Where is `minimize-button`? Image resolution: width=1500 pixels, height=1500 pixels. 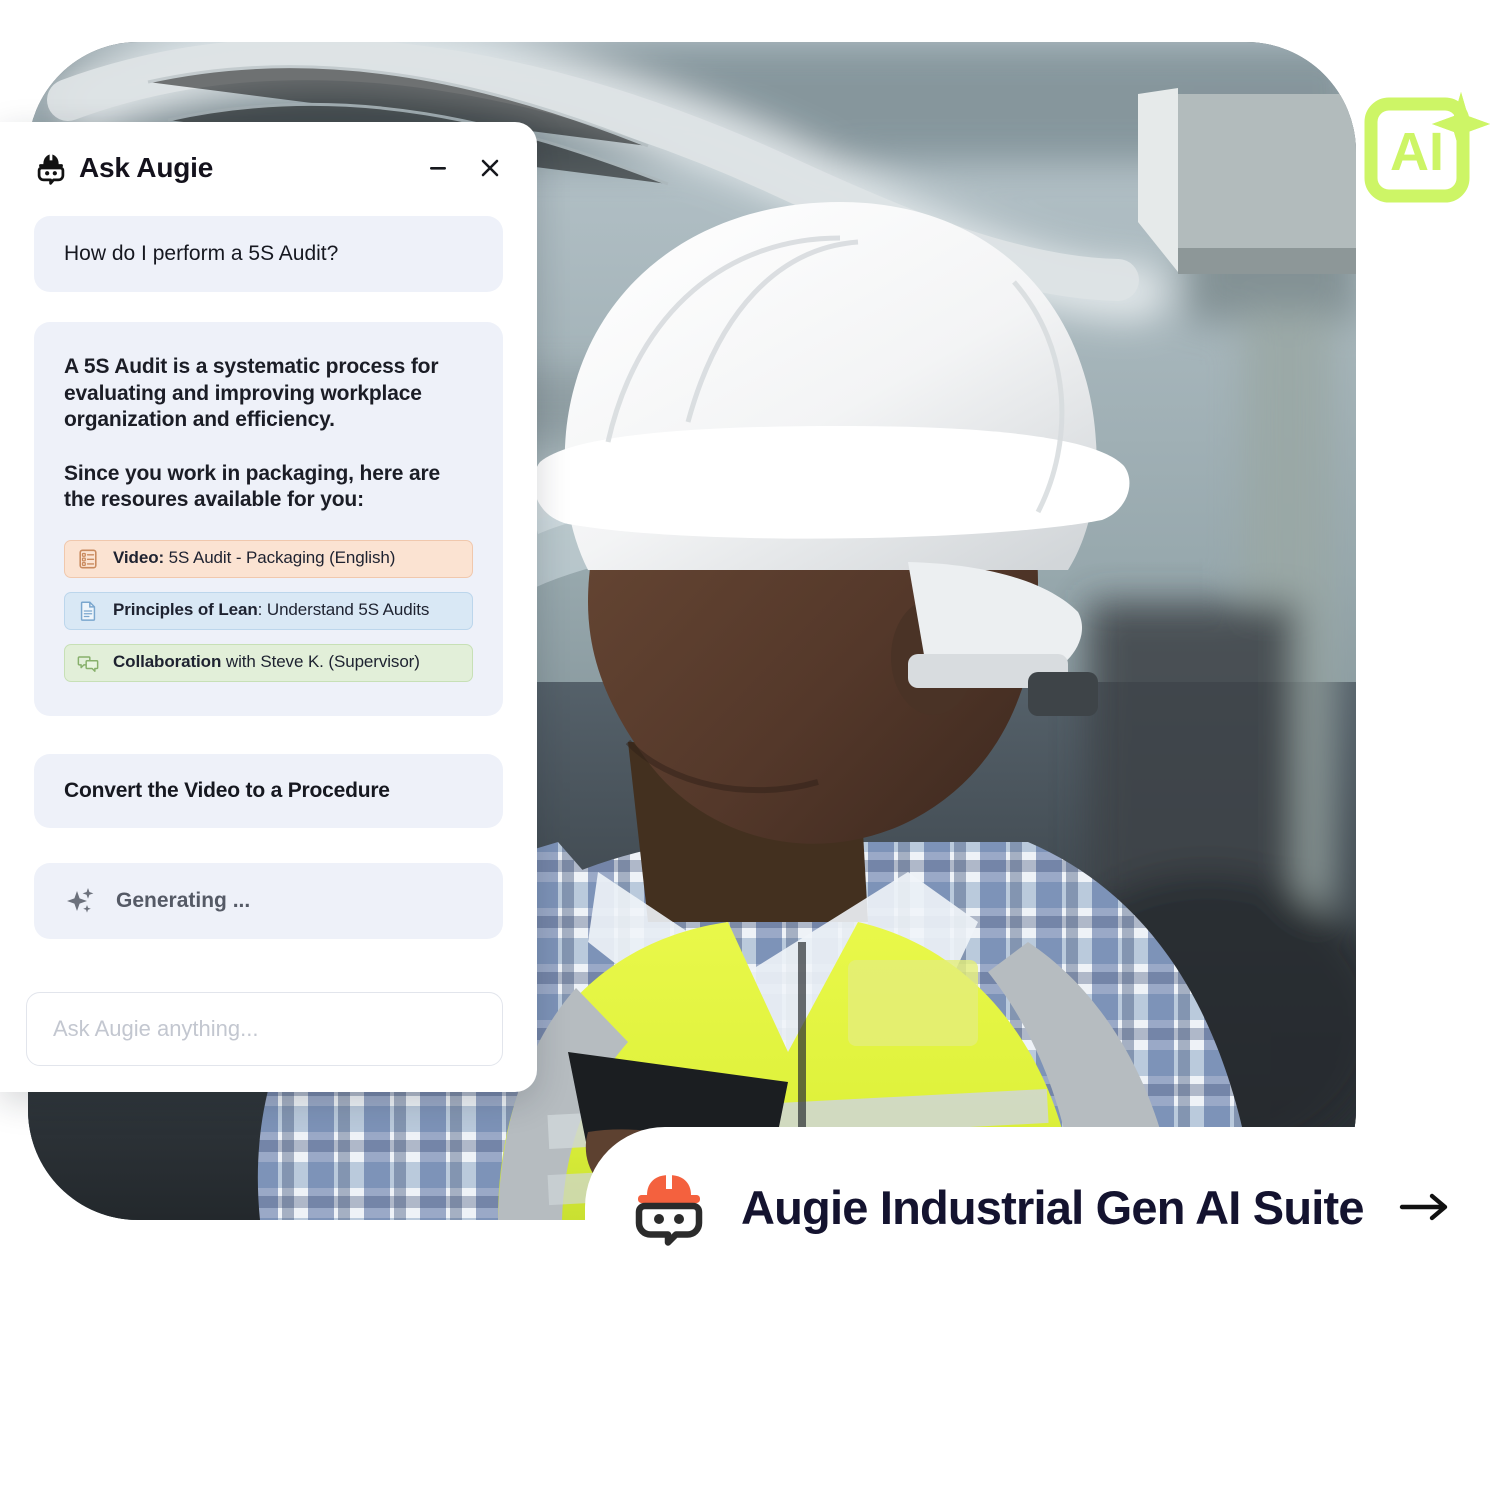
minimize-button is located at coordinates (438, 168).